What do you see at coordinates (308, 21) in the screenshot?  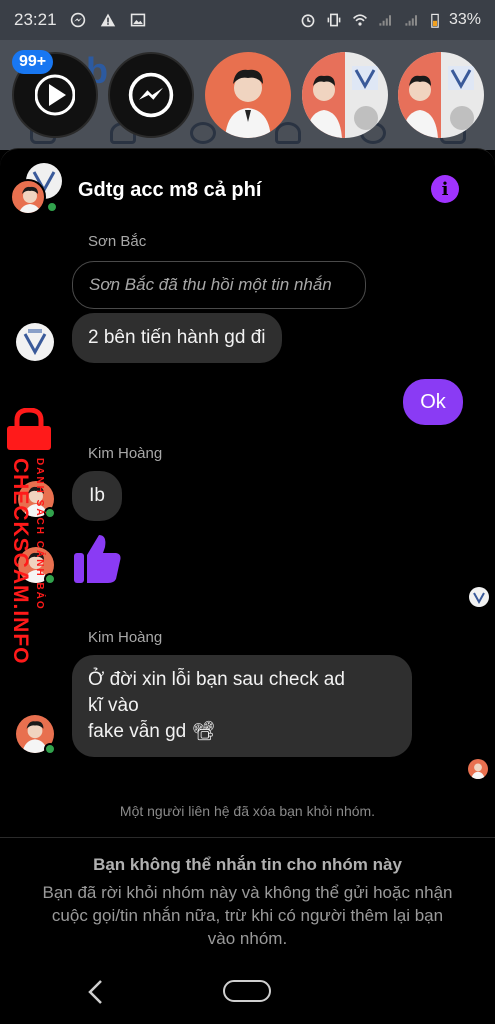 I see `alarm-icon` at bounding box center [308, 21].